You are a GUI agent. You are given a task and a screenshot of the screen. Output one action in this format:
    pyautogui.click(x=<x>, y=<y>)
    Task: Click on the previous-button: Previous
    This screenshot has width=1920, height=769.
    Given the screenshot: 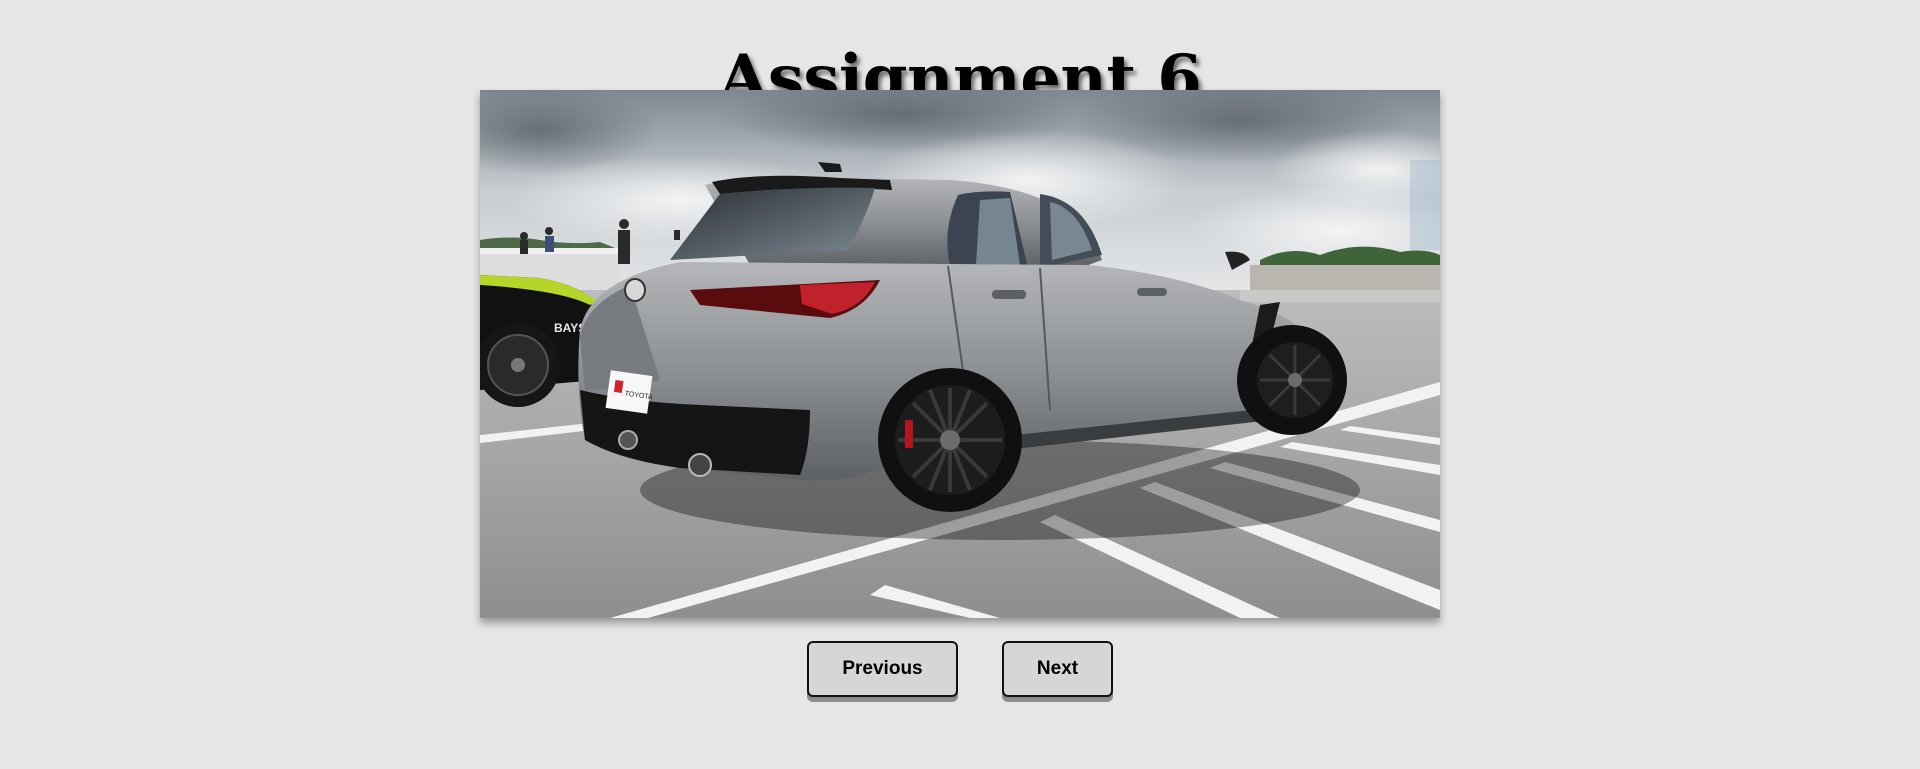 What is the action you would take?
    pyautogui.click(x=882, y=669)
    